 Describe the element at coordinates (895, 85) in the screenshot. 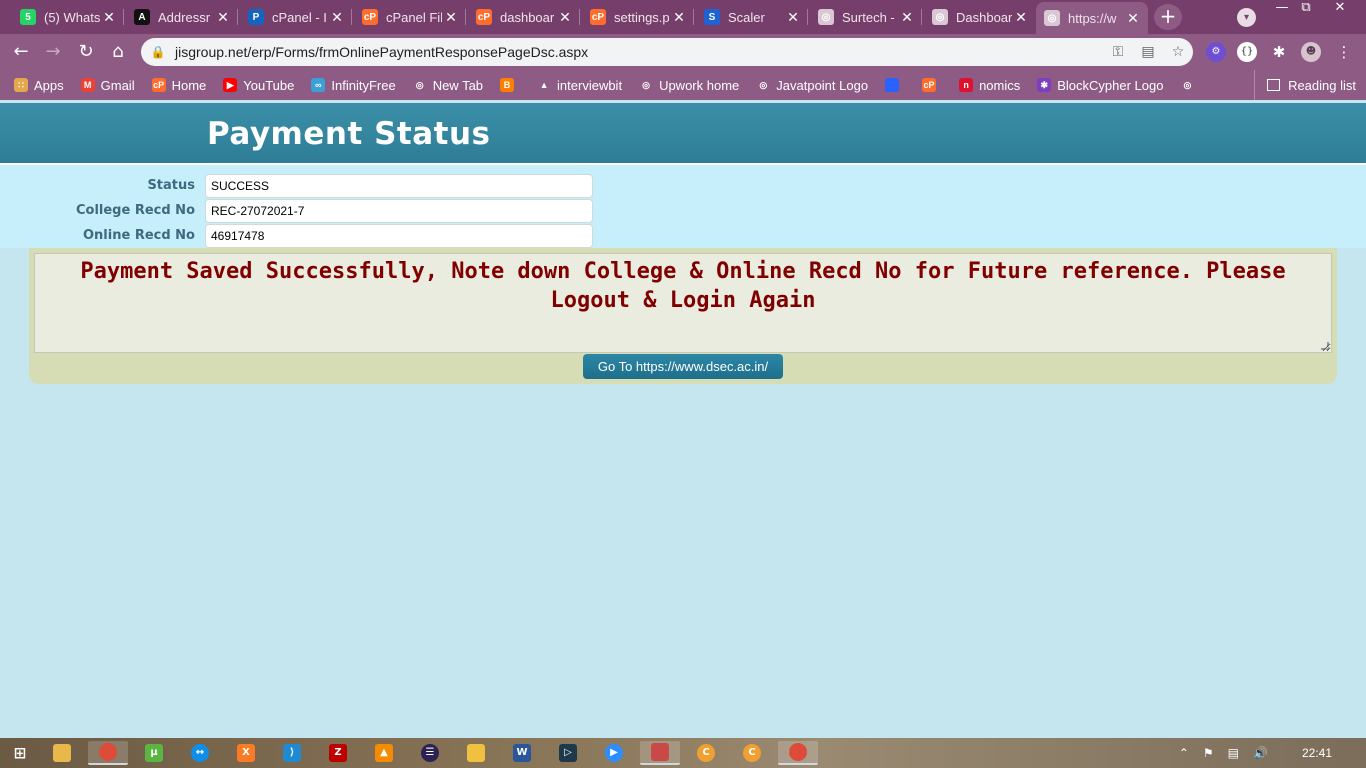

I see `bookmark-item` at that location.